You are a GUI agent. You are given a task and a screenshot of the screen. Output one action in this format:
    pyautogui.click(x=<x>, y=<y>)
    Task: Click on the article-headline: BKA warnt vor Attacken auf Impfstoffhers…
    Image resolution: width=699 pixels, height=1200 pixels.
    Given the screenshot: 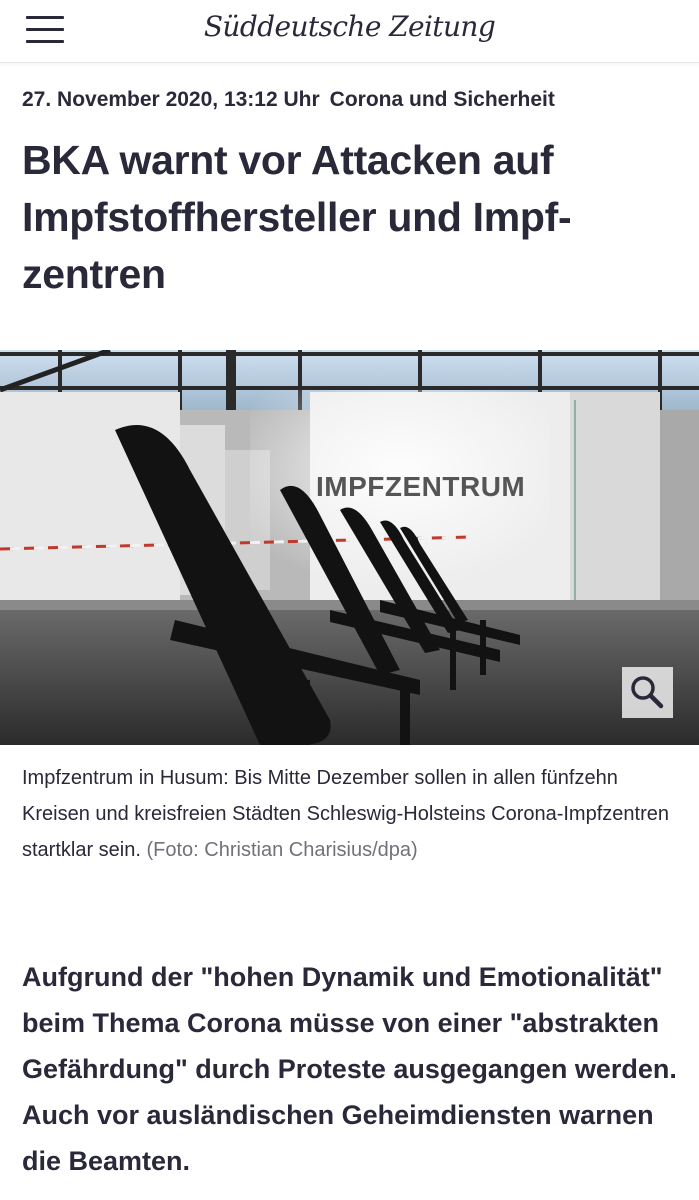 What is the action you would take?
    pyautogui.click(x=297, y=217)
    